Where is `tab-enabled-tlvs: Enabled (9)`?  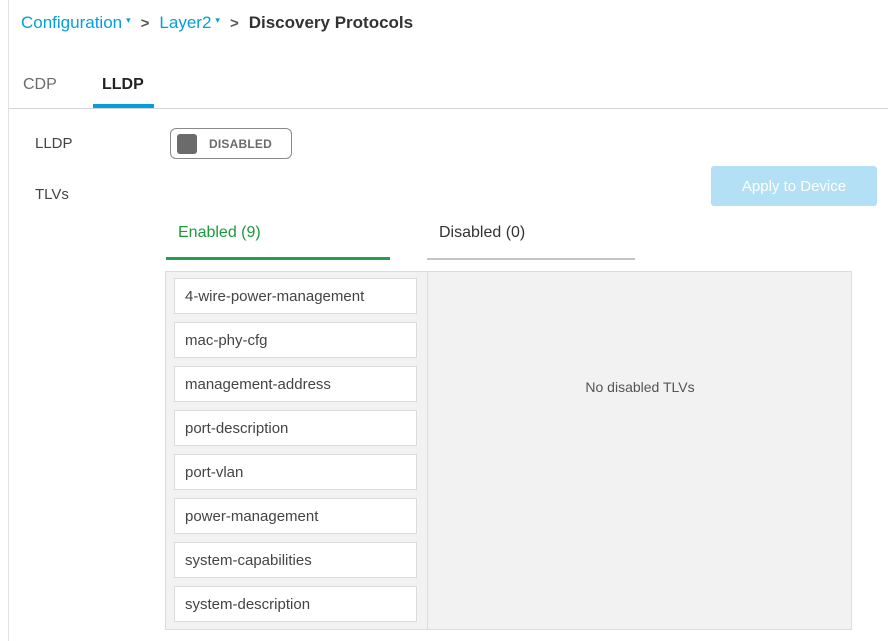
tab-enabled-tlvs: Enabled (9) is located at coordinates (219, 233).